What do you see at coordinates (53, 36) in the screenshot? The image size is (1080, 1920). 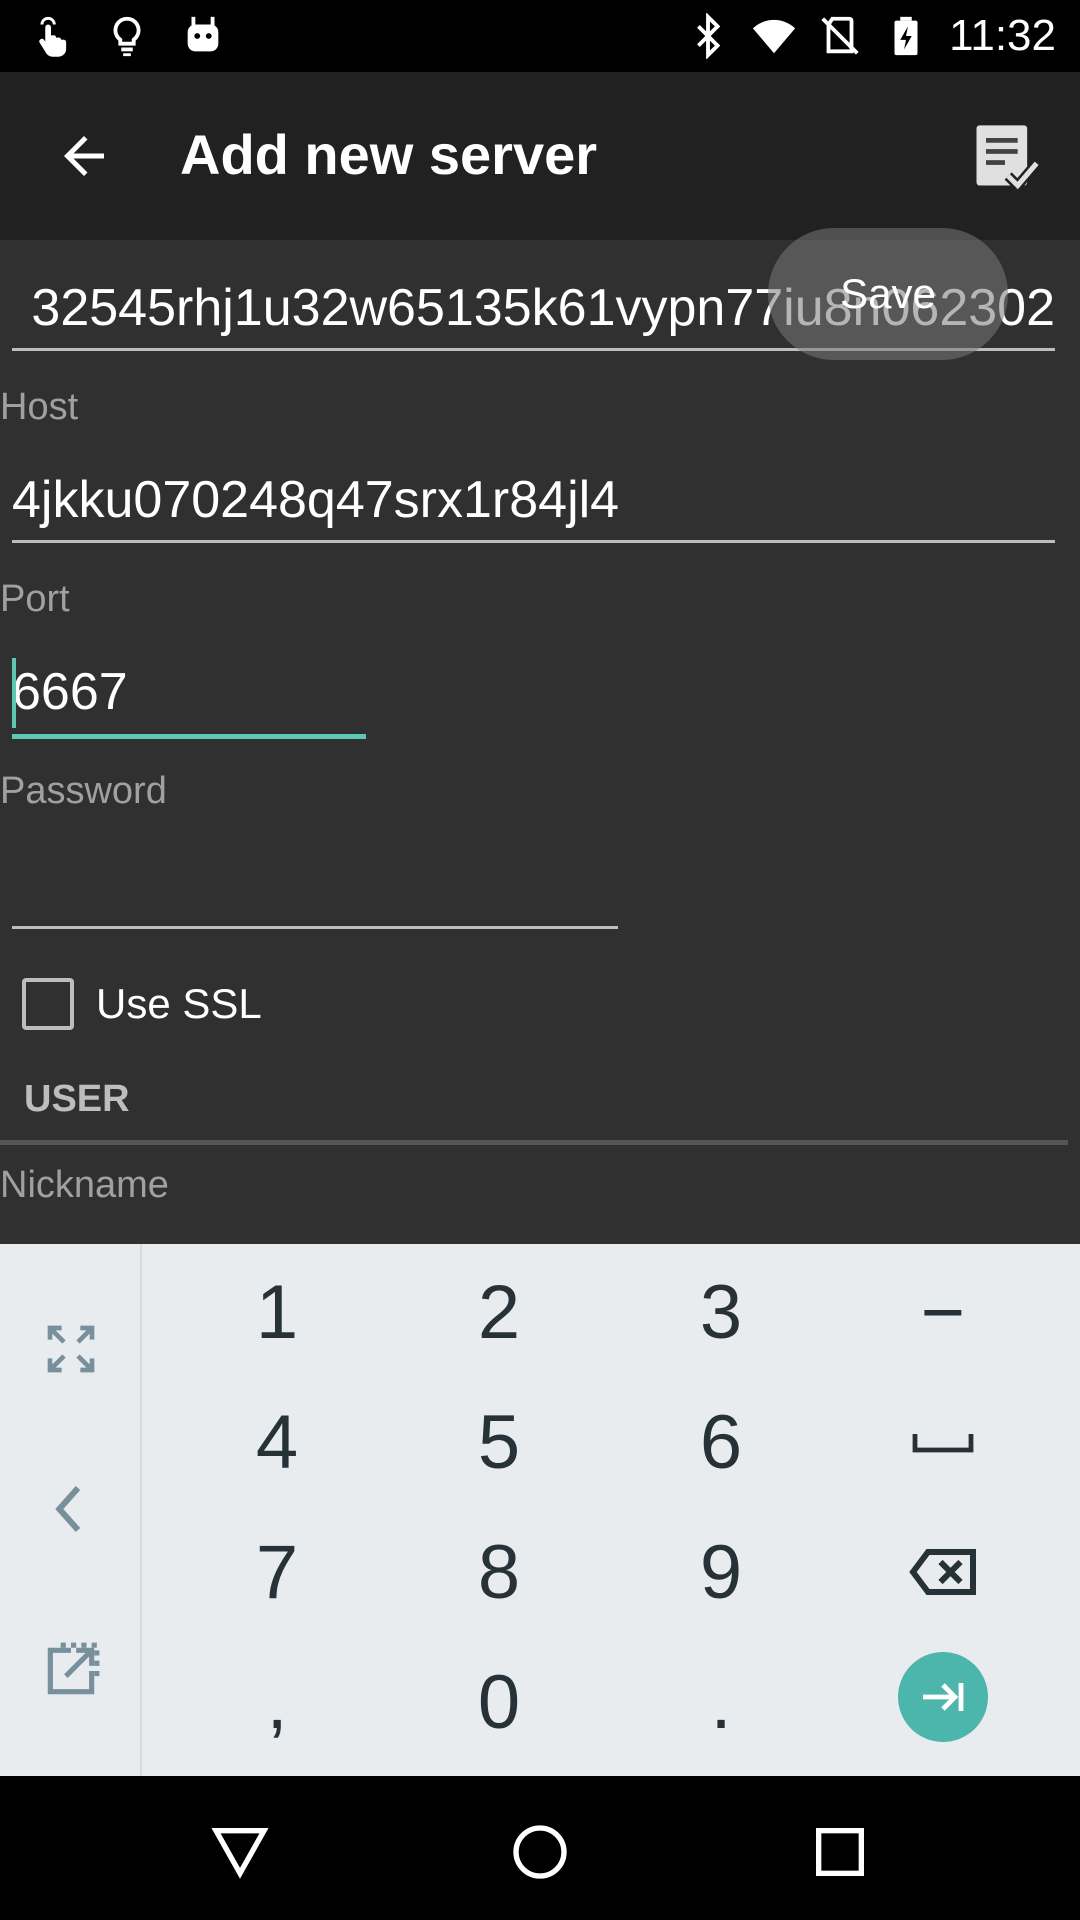 I see `touch-icon` at bounding box center [53, 36].